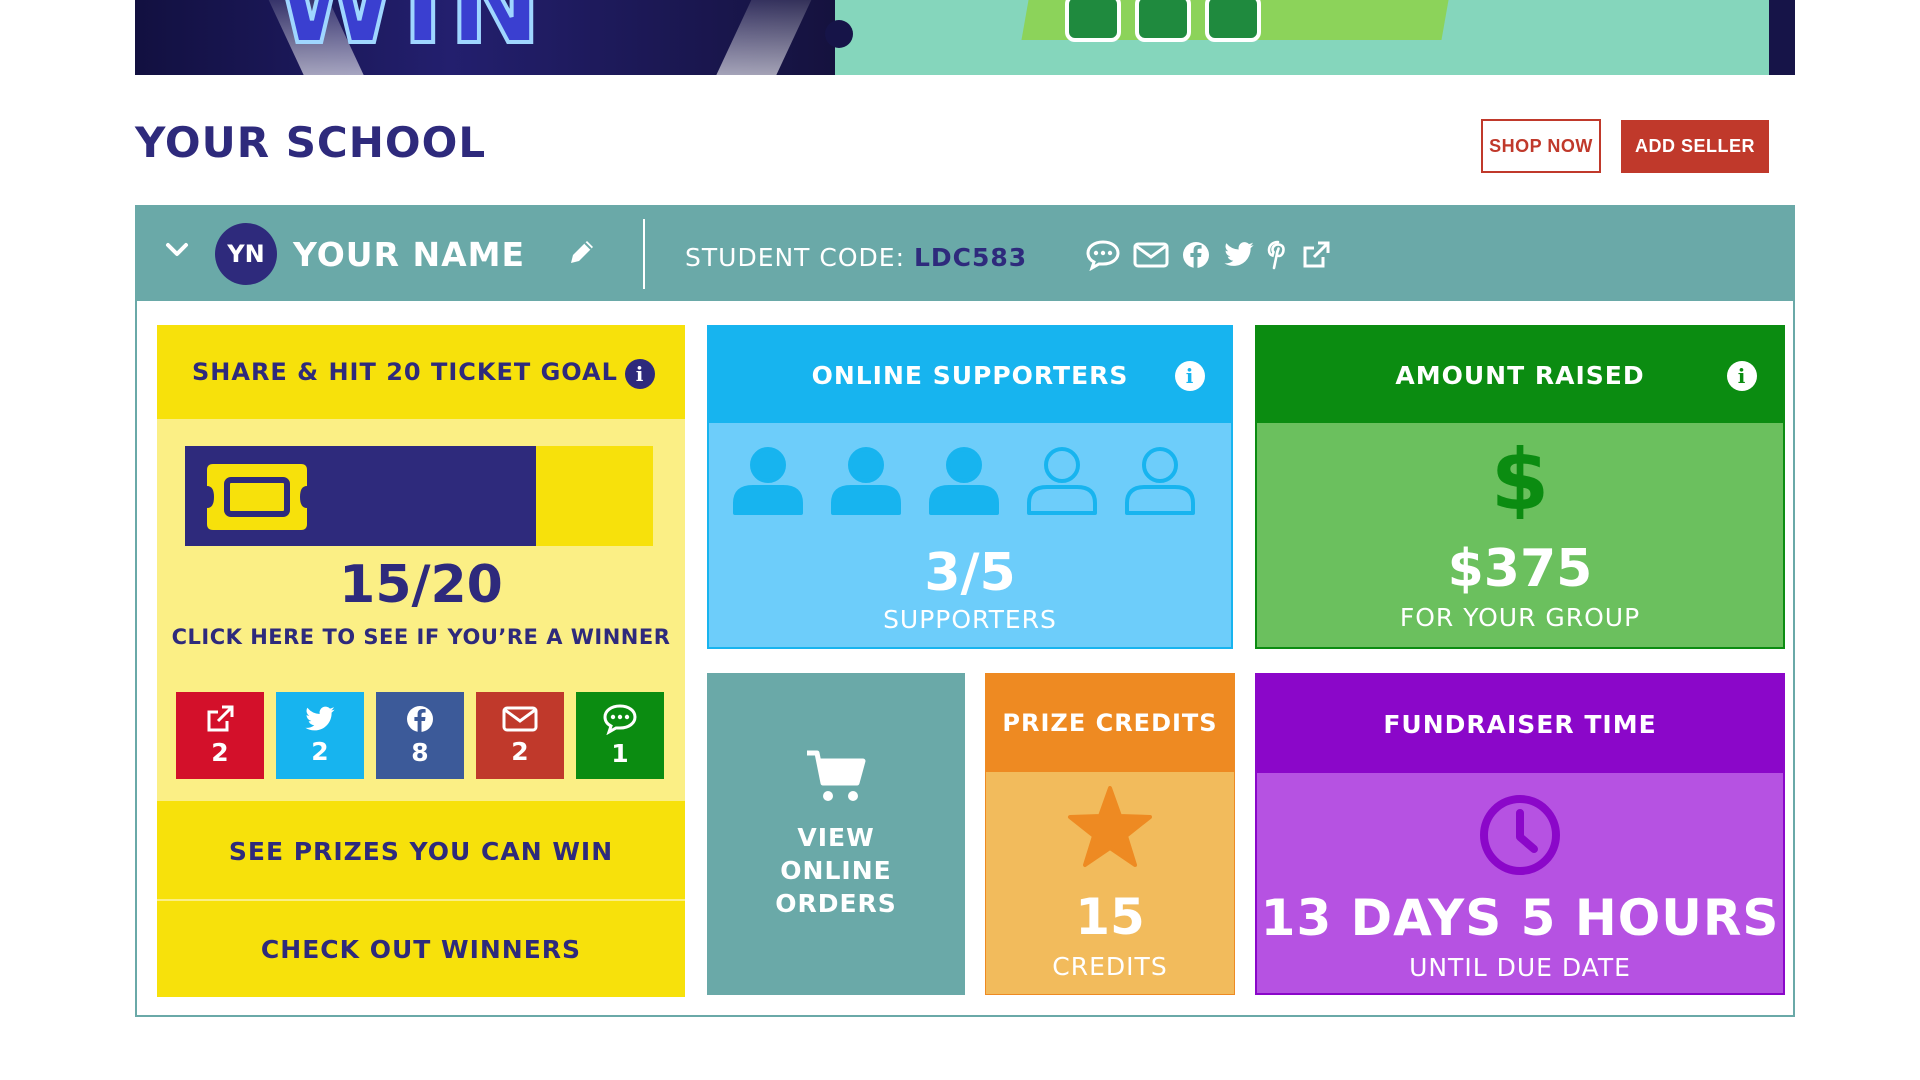  What do you see at coordinates (421, 585) in the screenshot?
I see `ticket-progress-text: 15/20` at bounding box center [421, 585].